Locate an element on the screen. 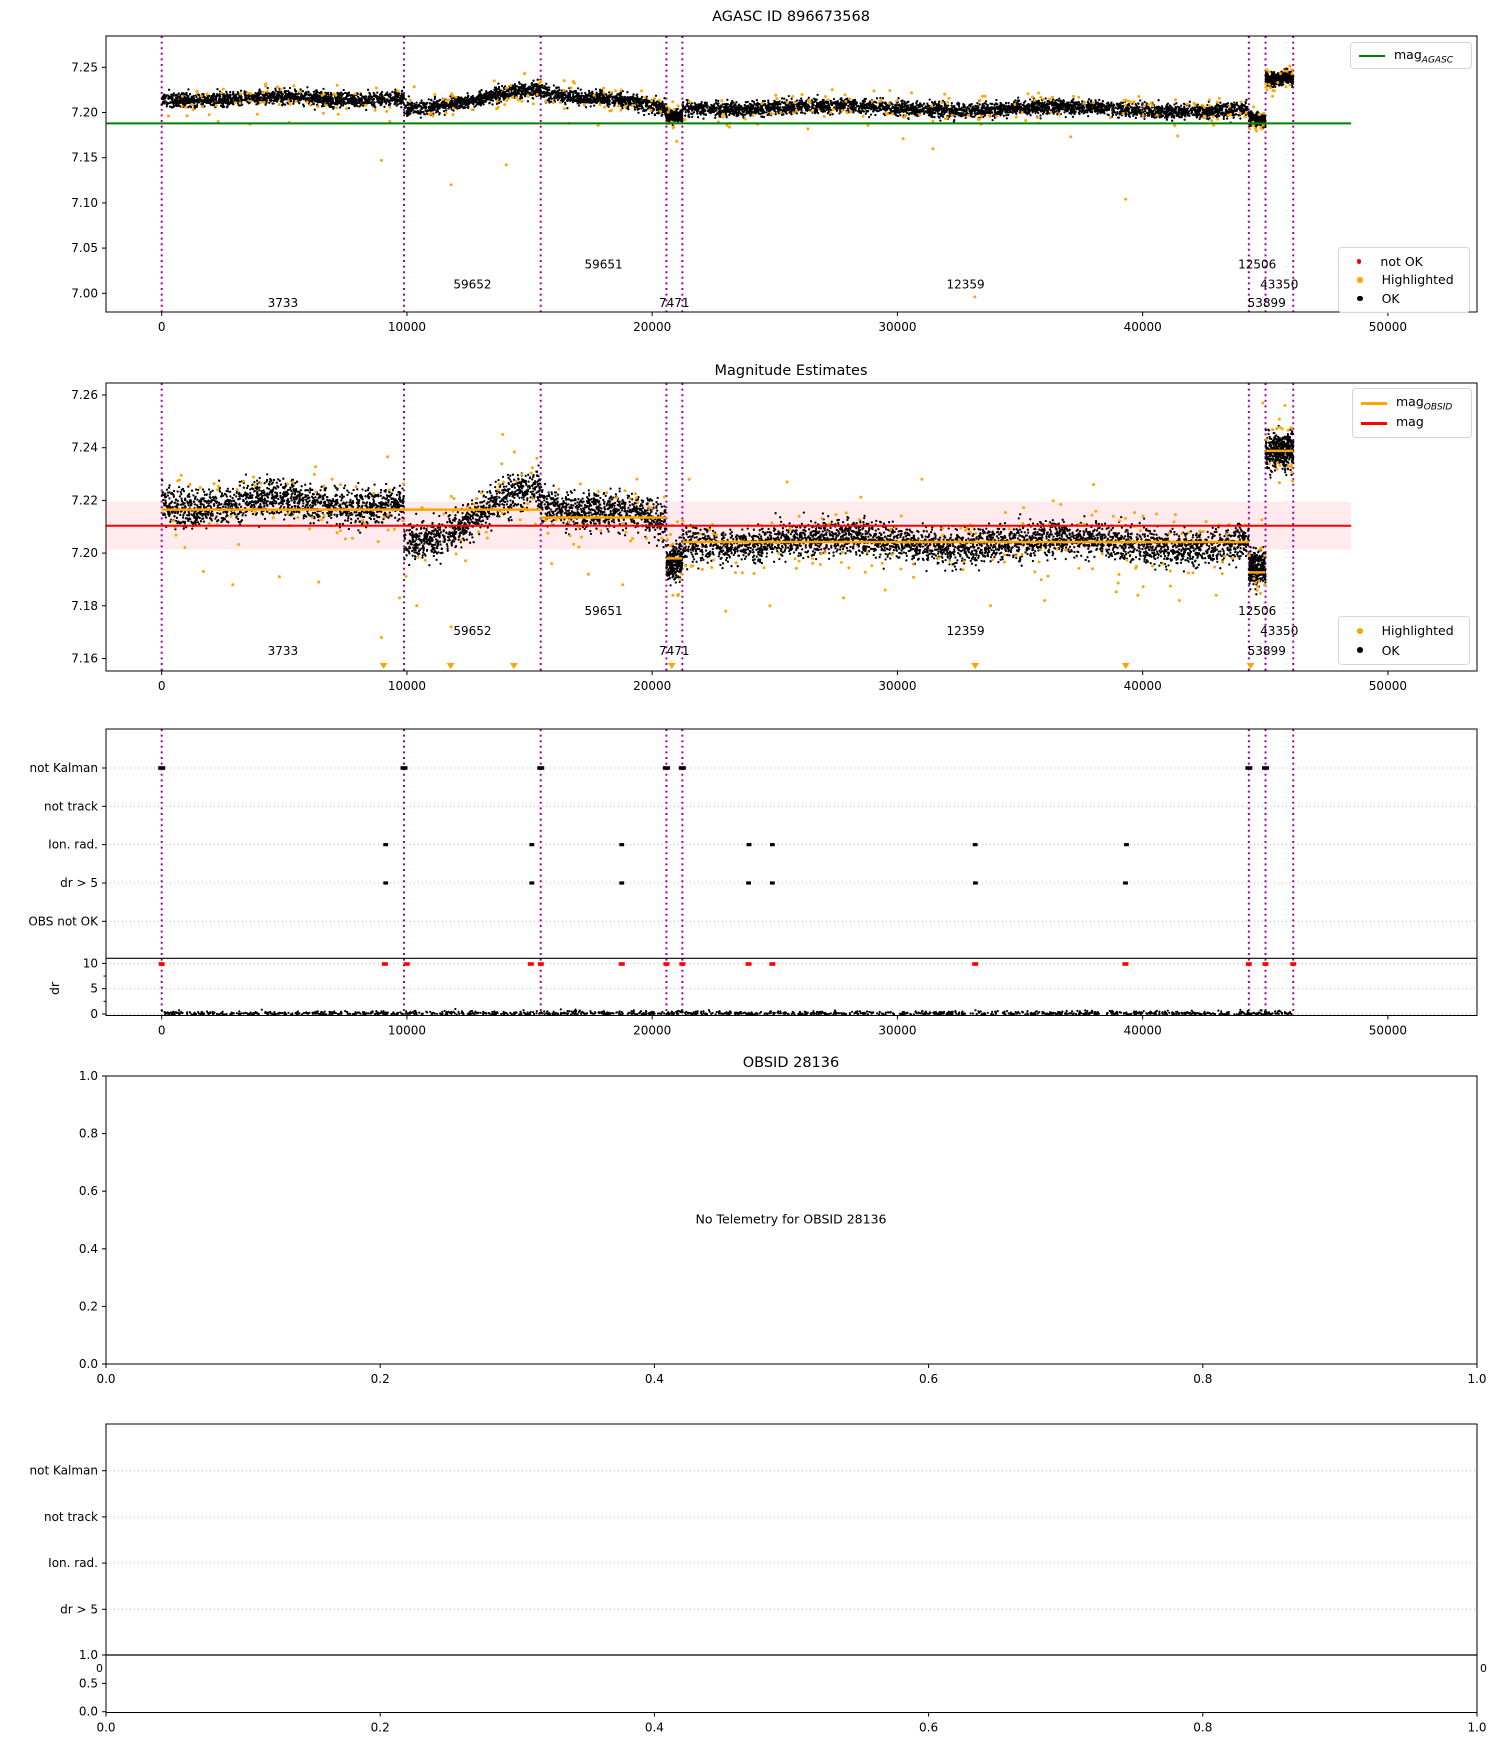 The width and height of the screenshot is (1500, 1750). x-tick-label: 0.0 is located at coordinates (105, 1379).